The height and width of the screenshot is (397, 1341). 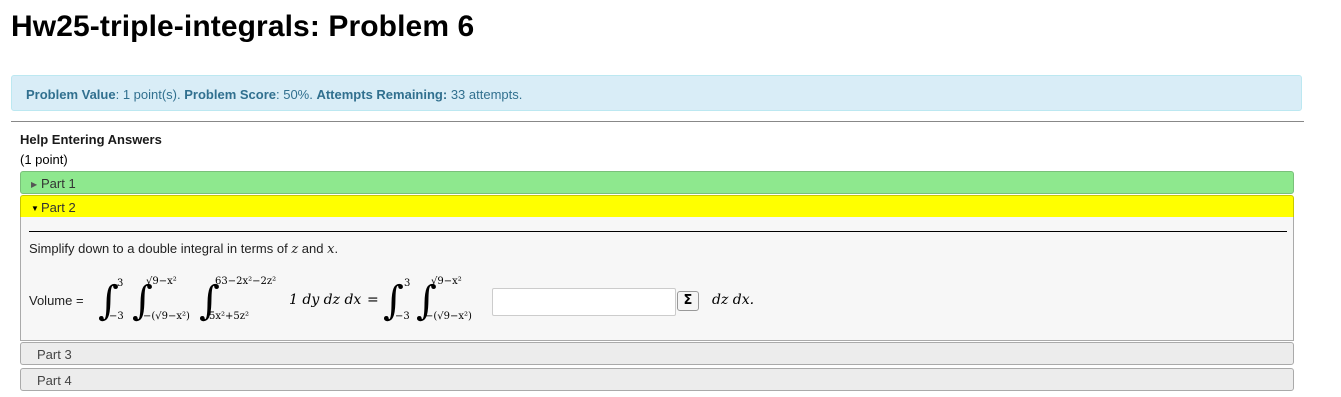 What do you see at coordinates (313, 248) in the screenshot?
I see `instruction-and: and` at bounding box center [313, 248].